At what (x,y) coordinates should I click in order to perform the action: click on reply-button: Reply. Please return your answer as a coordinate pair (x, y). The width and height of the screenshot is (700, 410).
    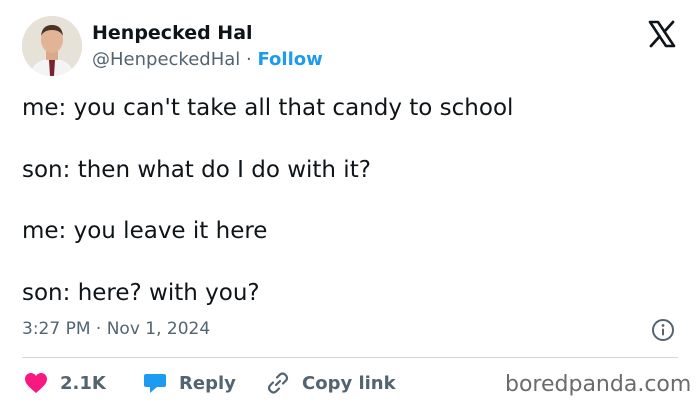
    Looking at the image, I should click on (189, 383).